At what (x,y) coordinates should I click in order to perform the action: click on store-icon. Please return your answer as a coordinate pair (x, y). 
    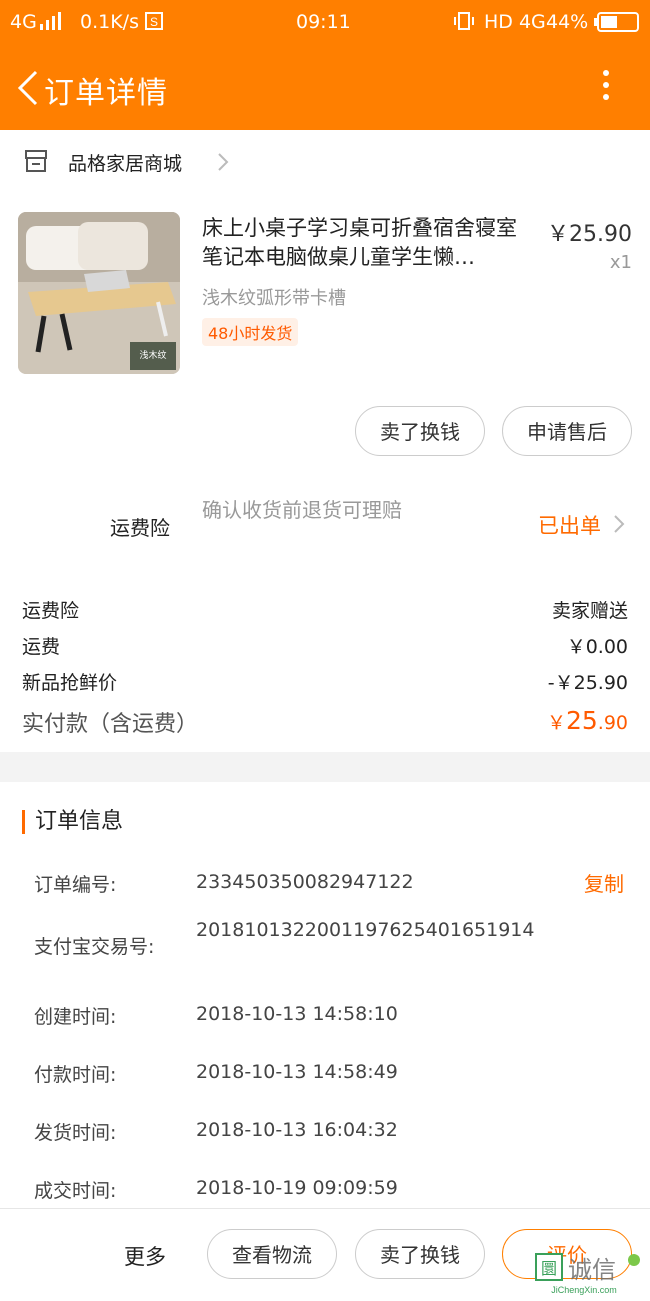
    Looking at the image, I should click on (36, 161).